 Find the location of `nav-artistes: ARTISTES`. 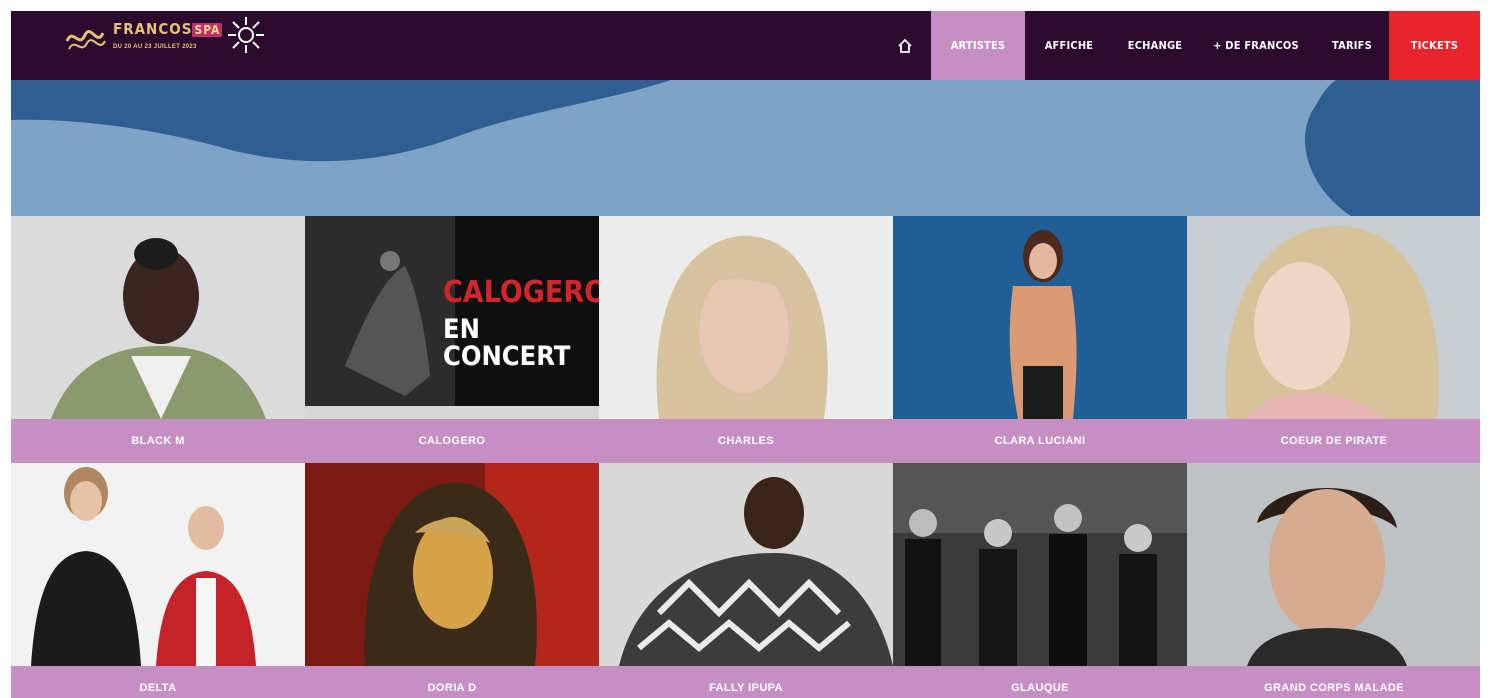

nav-artistes: ARTISTES is located at coordinates (978, 45).